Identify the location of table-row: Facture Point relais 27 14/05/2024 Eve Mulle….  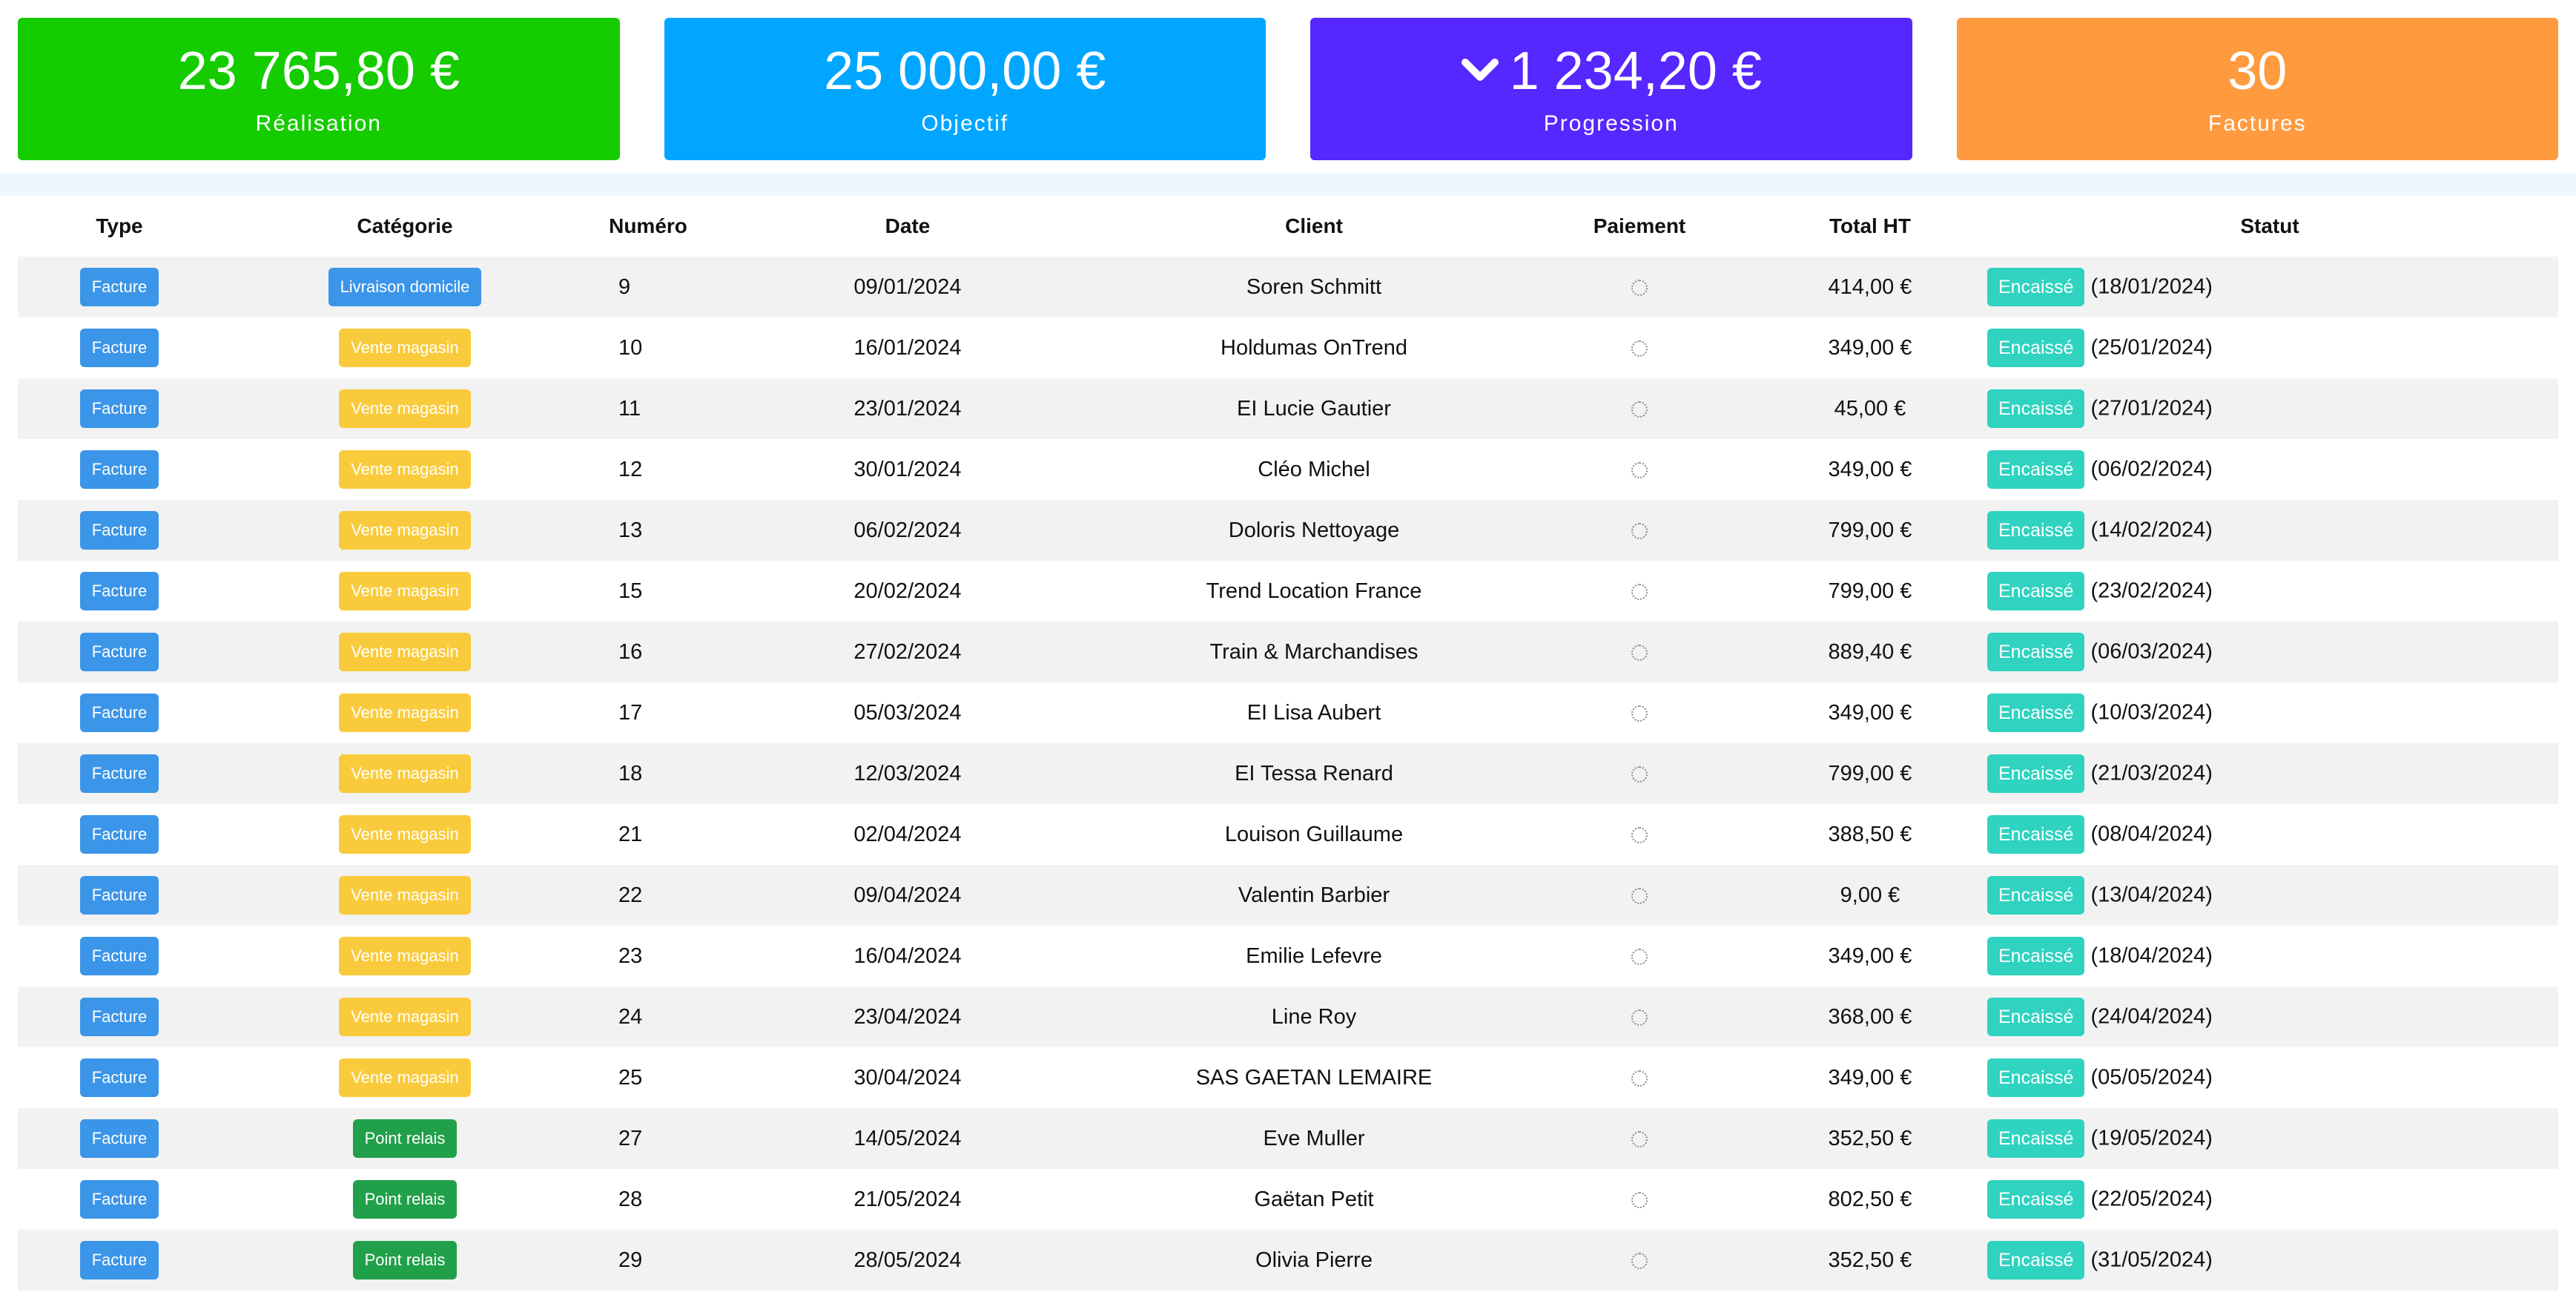
(1288, 1138).